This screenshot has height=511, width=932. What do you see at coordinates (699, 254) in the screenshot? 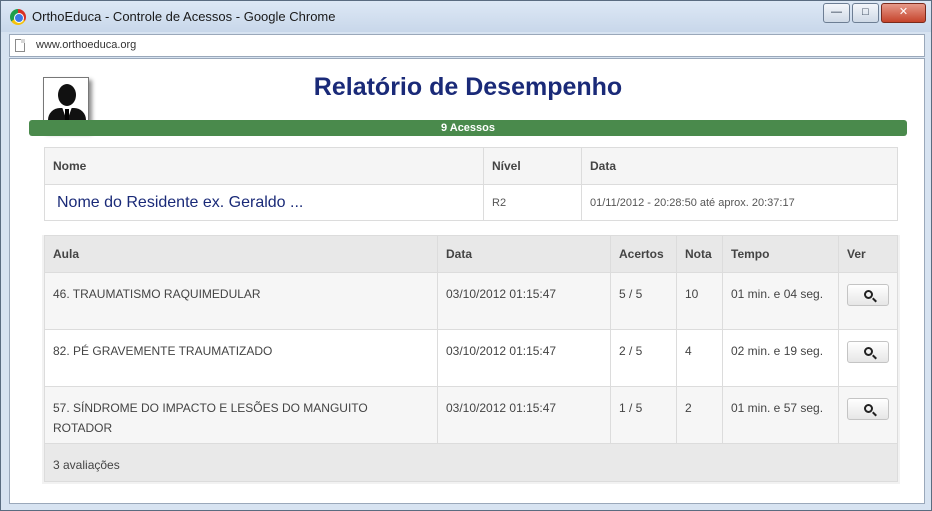
I see `header-grade: Nota` at bounding box center [699, 254].